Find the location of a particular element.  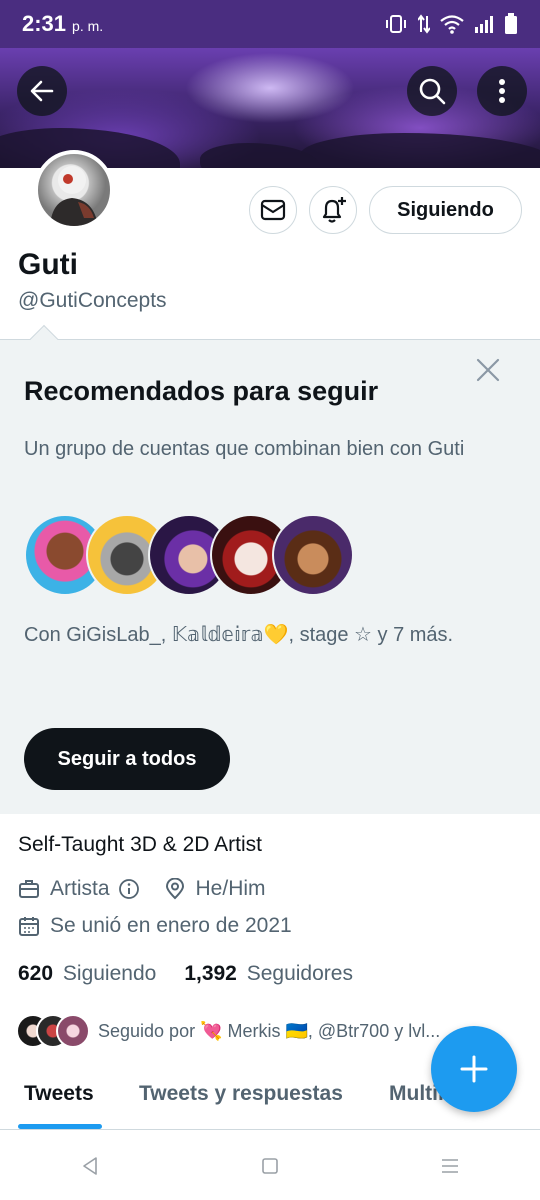

close-icon is located at coordinates (488, 370).